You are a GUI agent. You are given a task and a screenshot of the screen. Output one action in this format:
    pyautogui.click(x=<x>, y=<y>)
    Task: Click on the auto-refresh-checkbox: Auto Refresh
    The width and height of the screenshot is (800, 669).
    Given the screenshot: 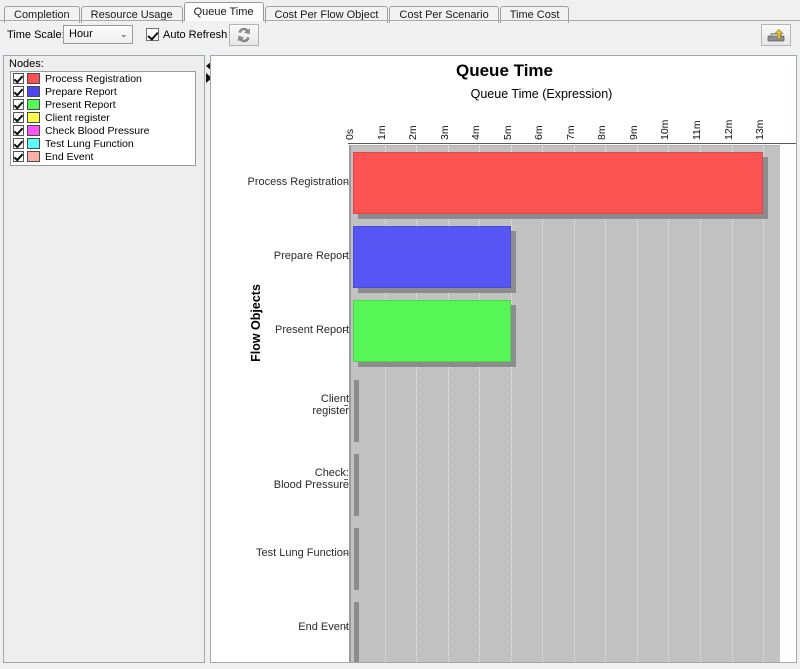 What is the action you would take?
    pyautogui.click(x=186, y=34)
    